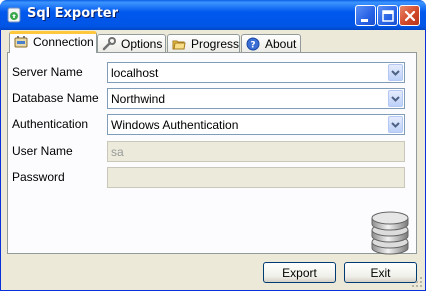 This screenshot has height=292, width=426. I want to click on authentication-value: Windows Authentication, so click(175, 125).